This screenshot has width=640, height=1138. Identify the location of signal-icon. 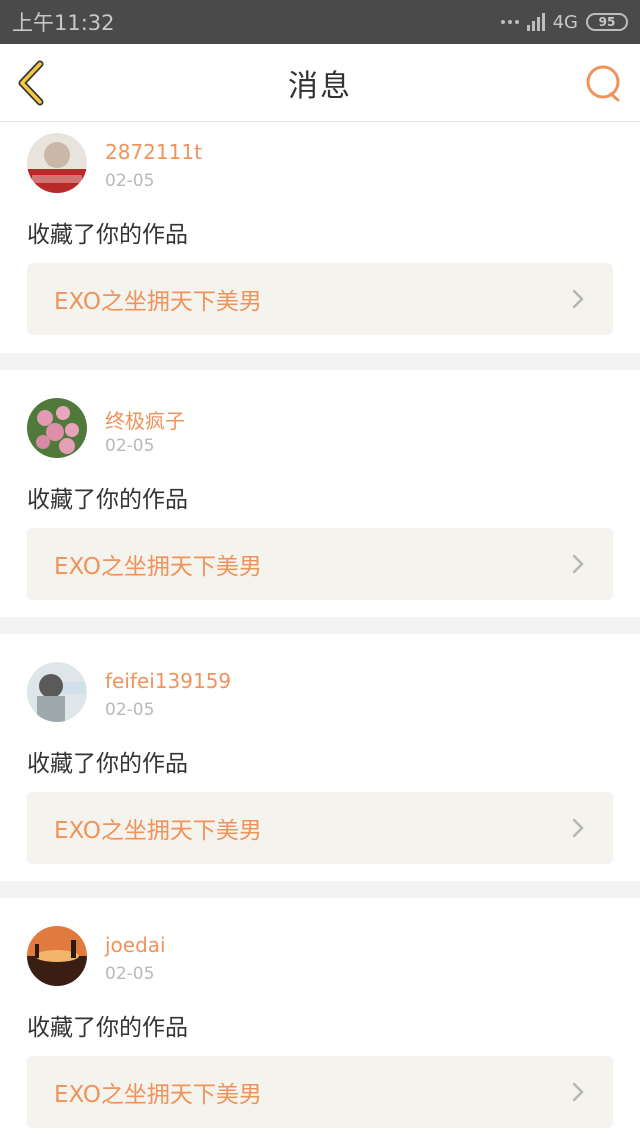
(535, 22).